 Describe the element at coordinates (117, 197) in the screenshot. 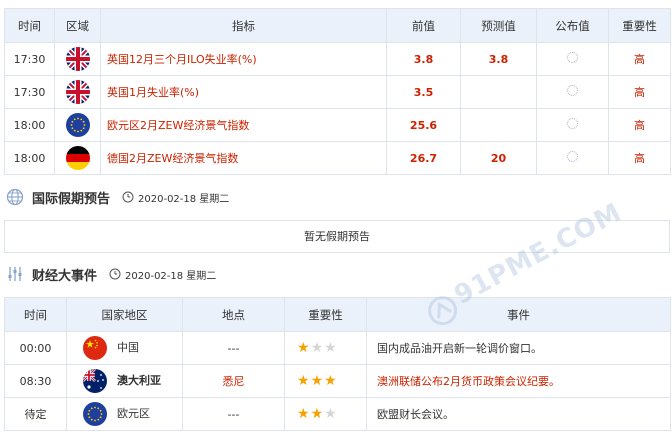

I see `holiday-section-header: 国际假期预告 2020-02-18 星期二` at that location.